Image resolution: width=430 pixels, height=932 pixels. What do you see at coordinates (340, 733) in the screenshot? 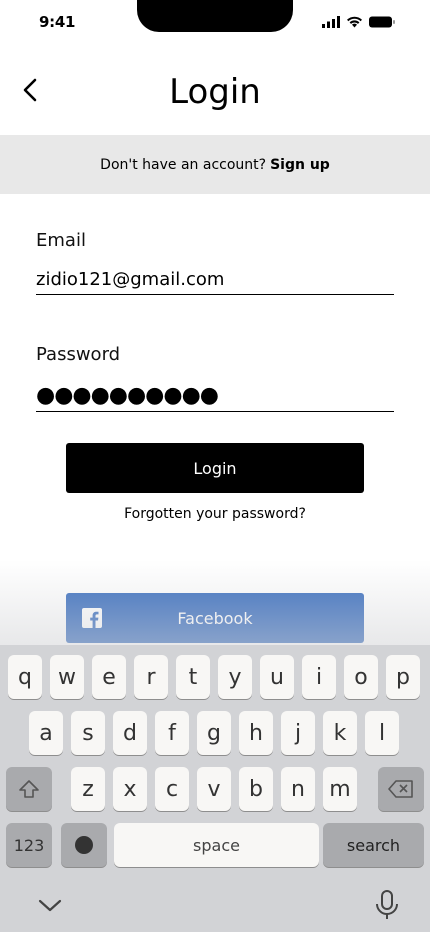
I see `key-k: k` at bounding box center [340, 733].